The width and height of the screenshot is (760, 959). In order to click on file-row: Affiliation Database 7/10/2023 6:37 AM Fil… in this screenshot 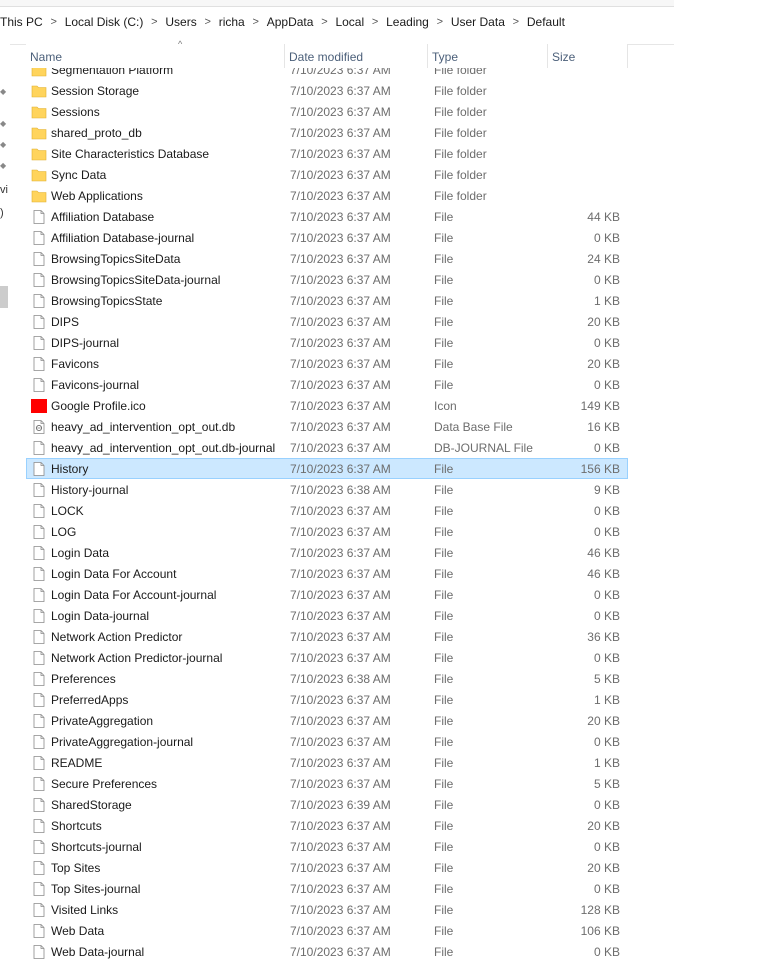, I will do `click(327, 216)`.